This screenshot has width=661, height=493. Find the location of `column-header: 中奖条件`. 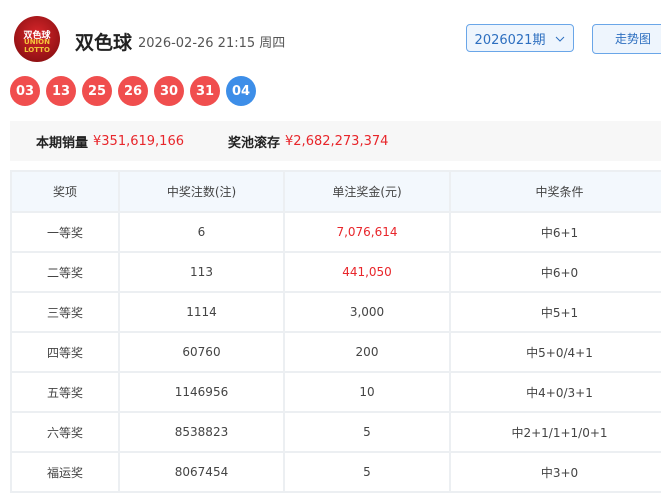

column-header: 中奖条件 is located at coordinates (555, 191).